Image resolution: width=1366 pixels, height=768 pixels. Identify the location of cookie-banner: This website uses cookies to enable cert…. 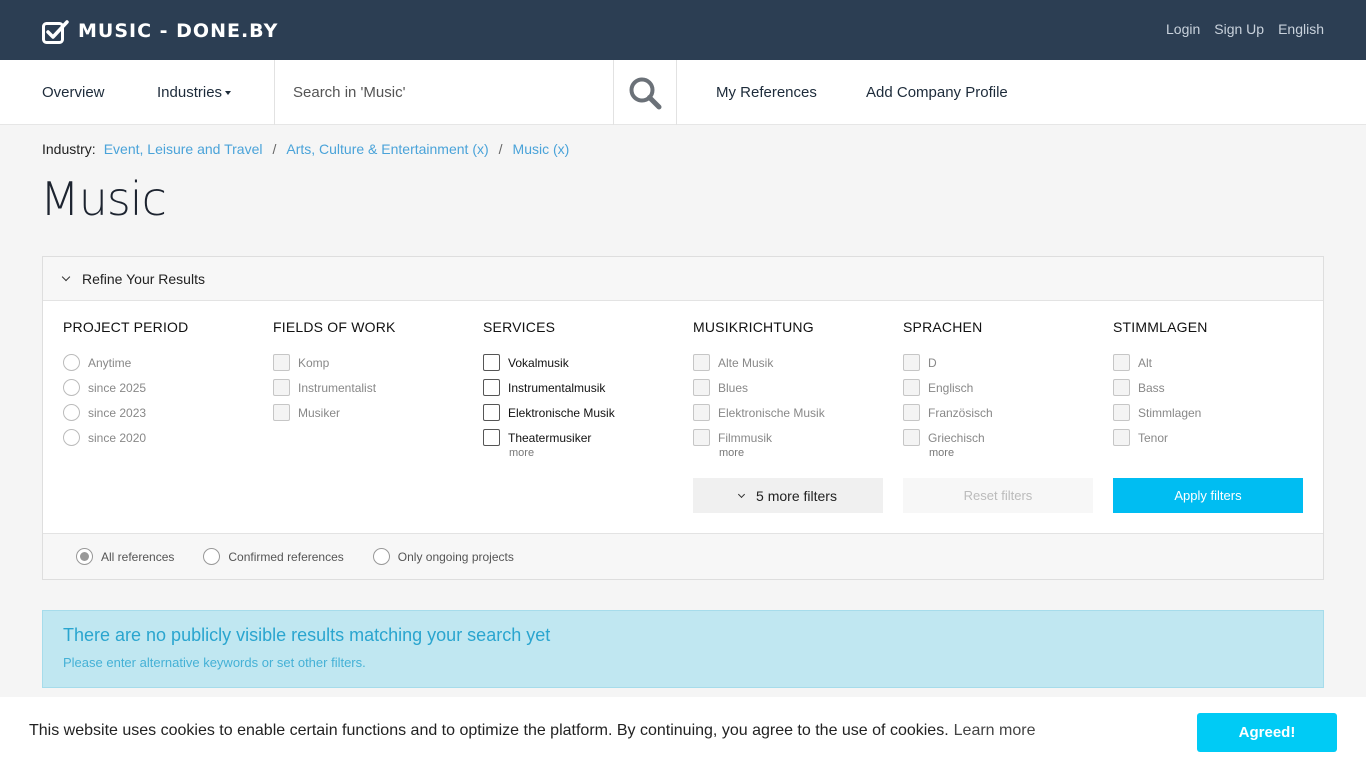
(683, 732).